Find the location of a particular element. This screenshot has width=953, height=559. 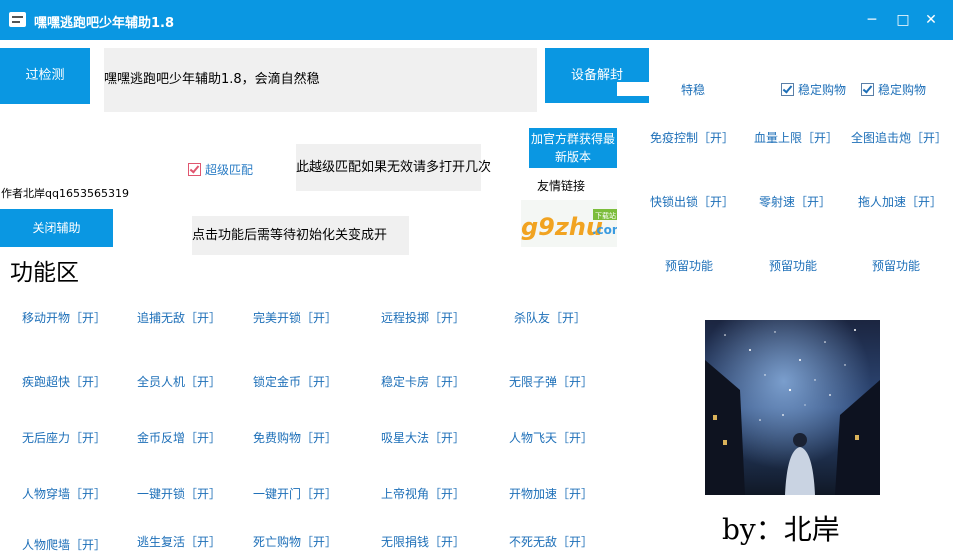

feature-item: 免费购物［开］ is located at coordinates (295, 437).